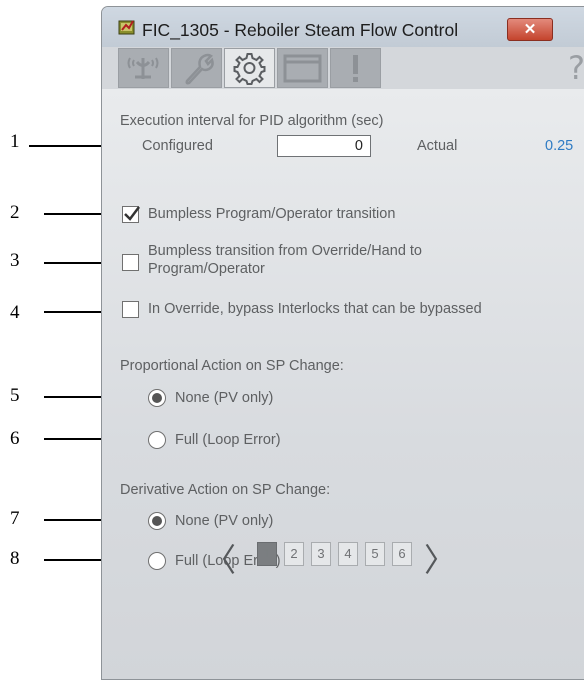 The height and width of the screenshot is (680, 584). Describe the element at coordinates (437, 146) in the screenshot. I see `actual-label: Actual` at that location.